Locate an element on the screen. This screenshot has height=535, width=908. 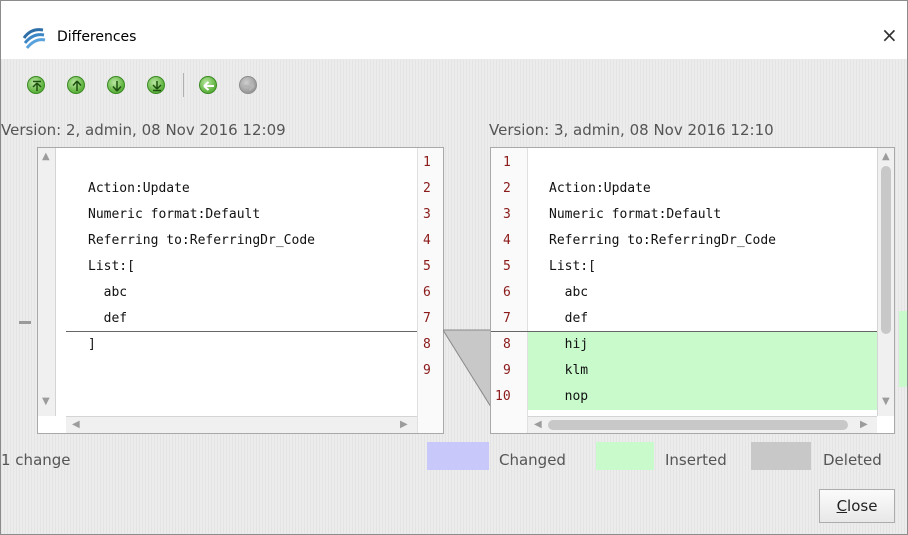
left-line-8: ] is located at coordinates (92, 344).